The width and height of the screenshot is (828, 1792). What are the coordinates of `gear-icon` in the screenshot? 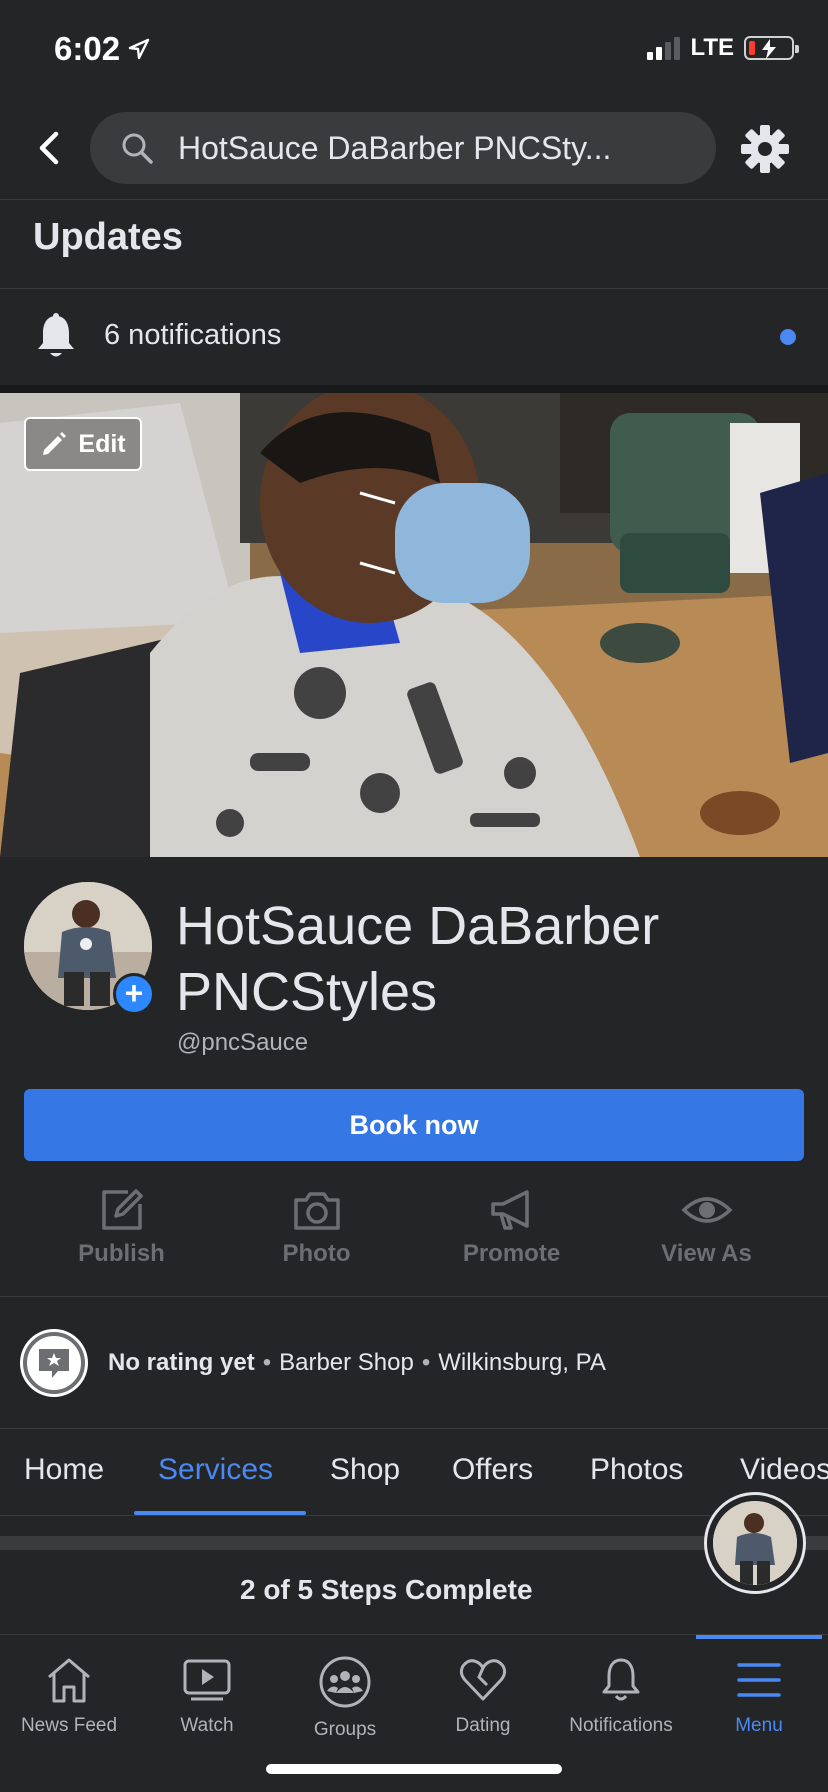 It's located at (765, 149).